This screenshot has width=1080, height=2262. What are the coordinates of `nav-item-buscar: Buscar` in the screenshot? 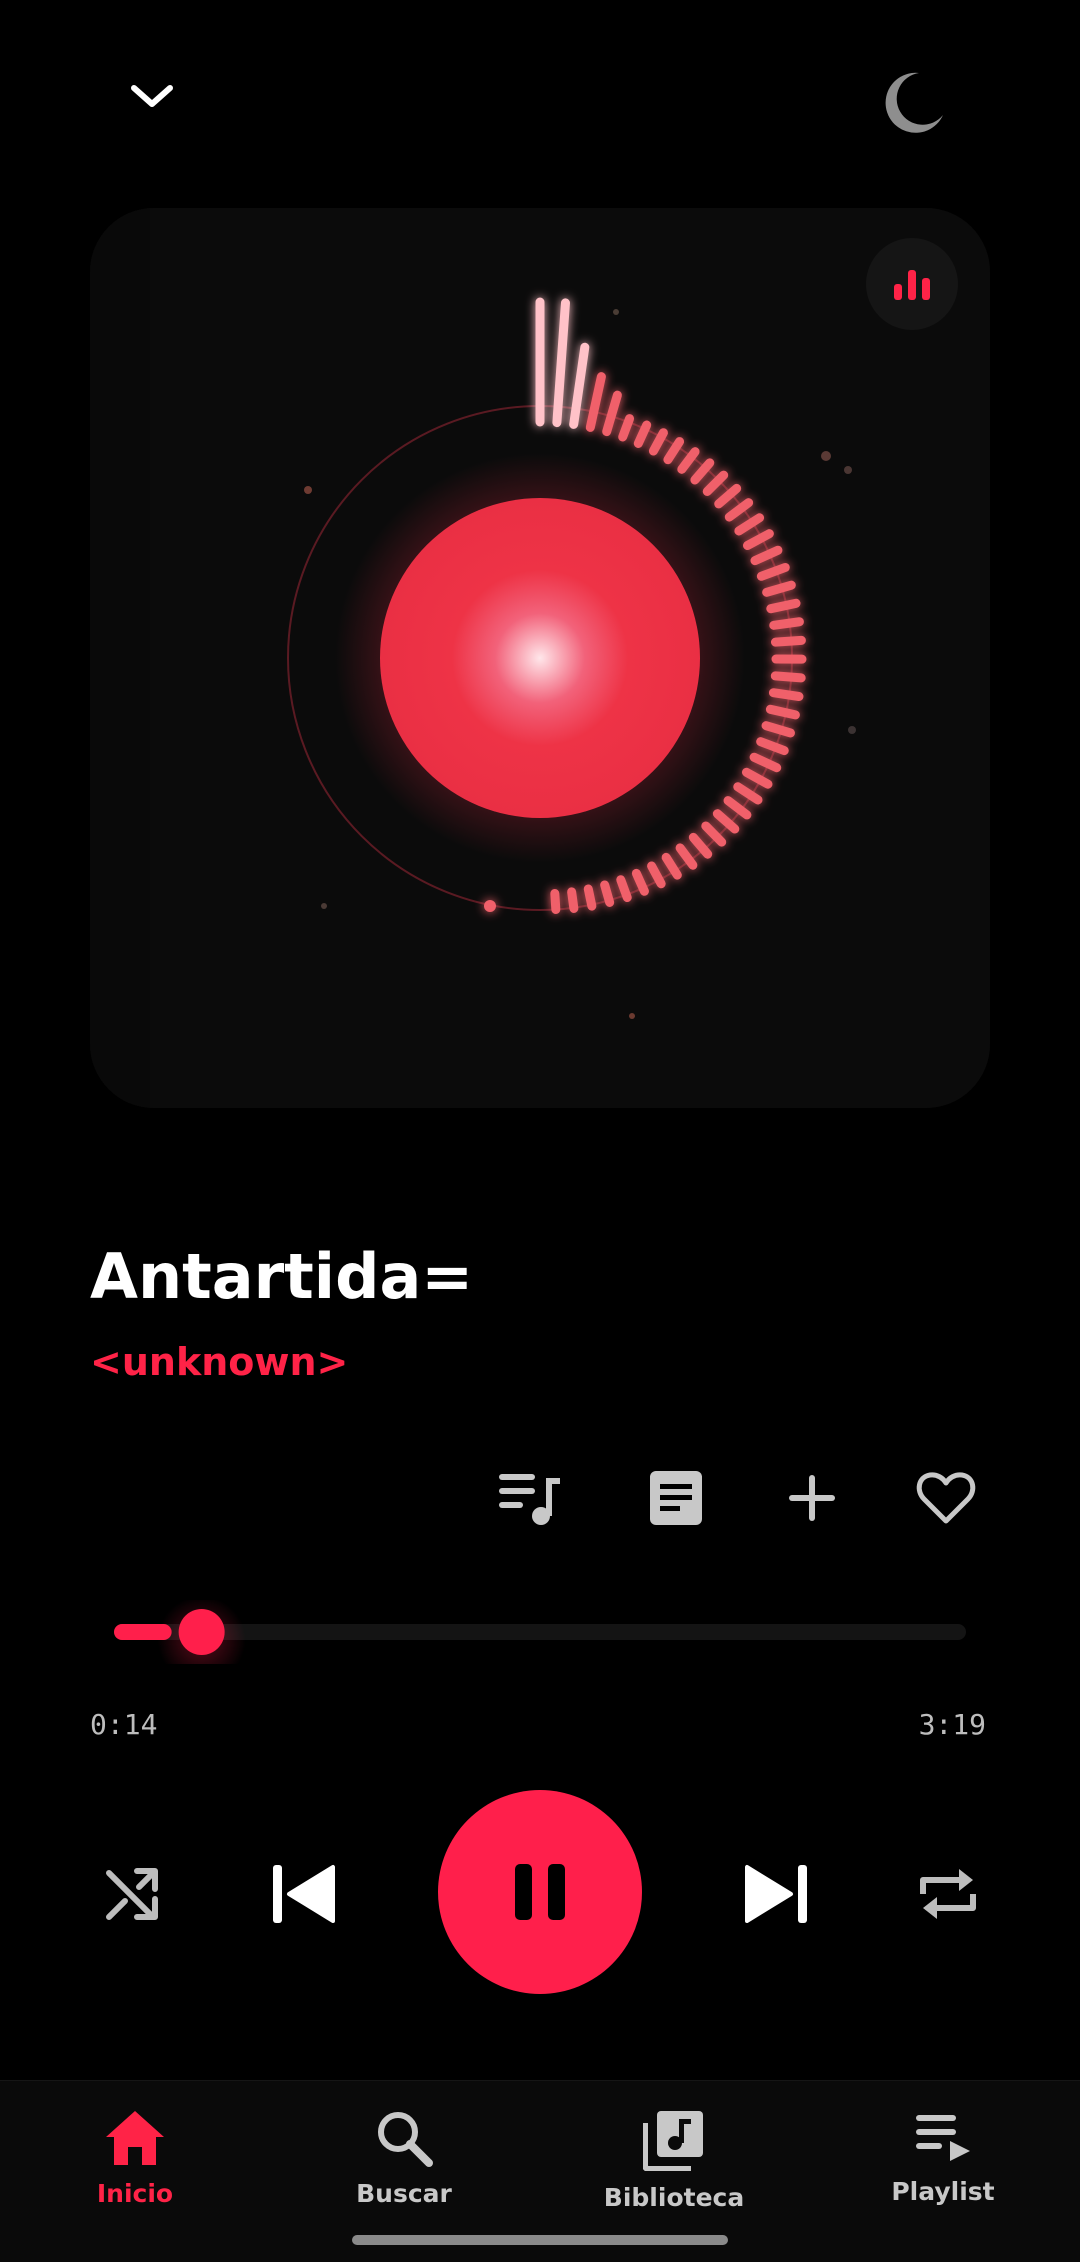 It's located at (404, 2158).